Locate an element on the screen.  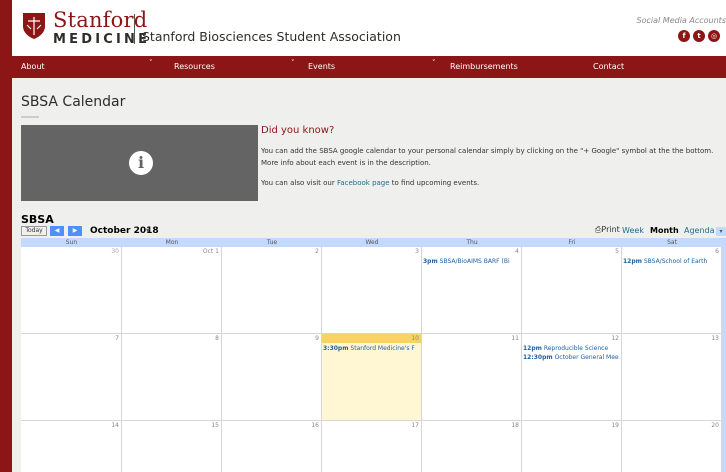
calendar-day-cell: 10 3:30pm Stanford Medicine's F is located at coordinates (372, 377).